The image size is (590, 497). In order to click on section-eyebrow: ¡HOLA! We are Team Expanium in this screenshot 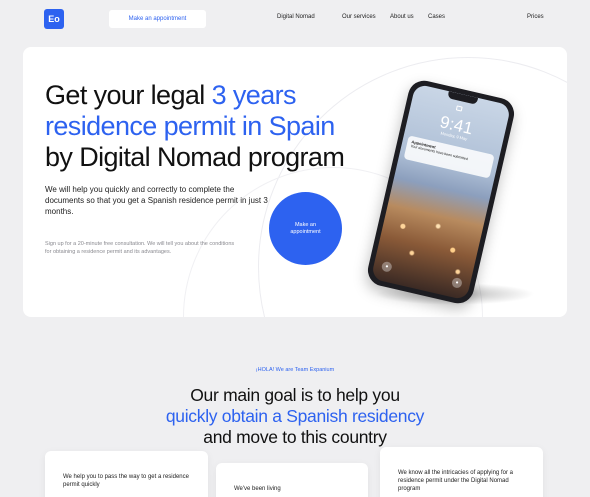, I will do `click(295, 370)`.